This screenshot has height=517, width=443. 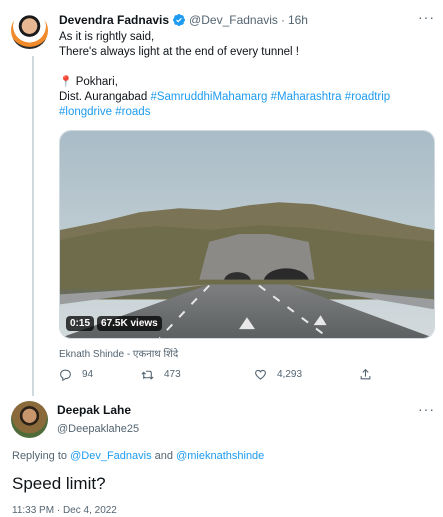 I want to click on hashtag-link: #Maharashtra, so click(x=306, y=97).